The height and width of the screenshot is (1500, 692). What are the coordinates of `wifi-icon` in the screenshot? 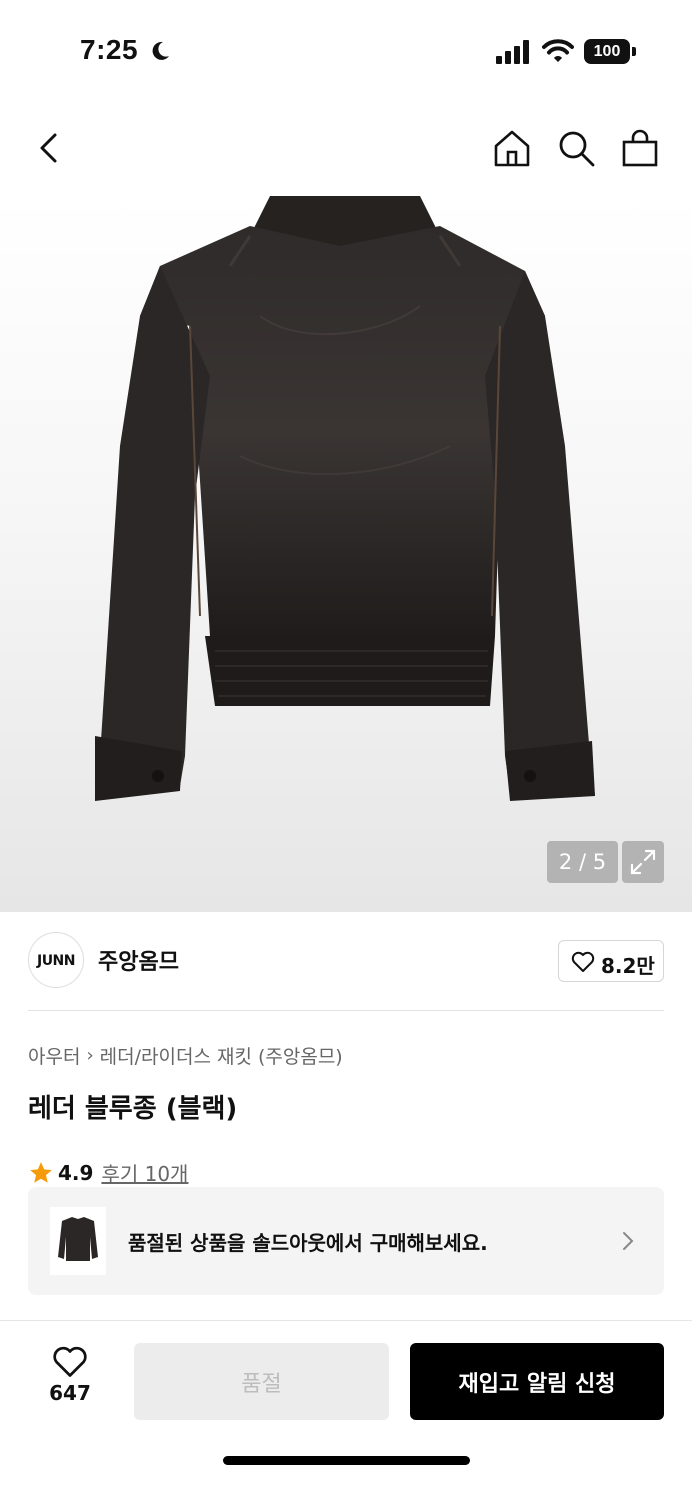 It's located at (558, 50).